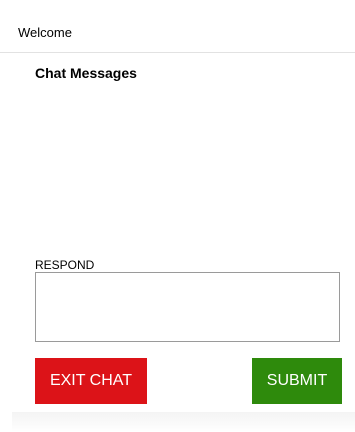 The image size is (355, 432). Describe the element at coordinates (177, 26) in the screenshot. I see `header-bar: Welcome` at that location.